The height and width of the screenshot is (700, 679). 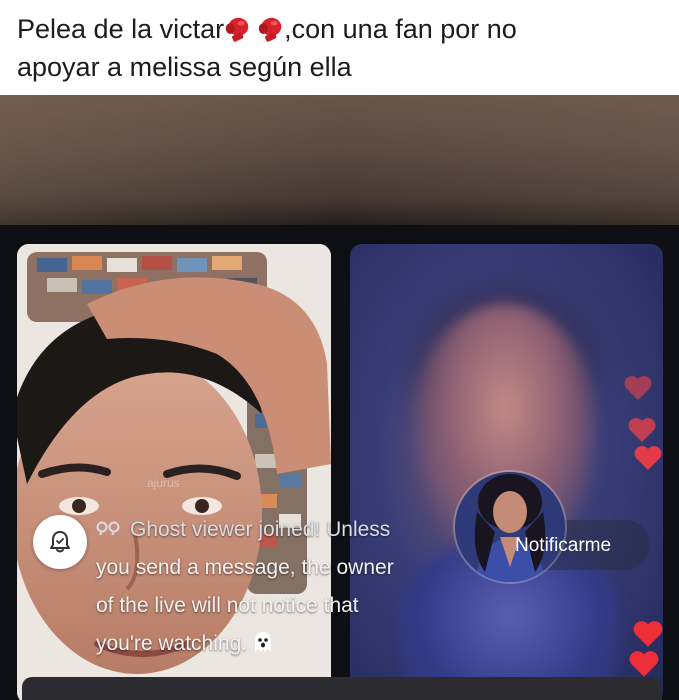 What do you see at coordinates (400, 29) in the screenshot?
I see `caption-line-1-suffix: ,con una fan por no` at bounding box center [400, 29].